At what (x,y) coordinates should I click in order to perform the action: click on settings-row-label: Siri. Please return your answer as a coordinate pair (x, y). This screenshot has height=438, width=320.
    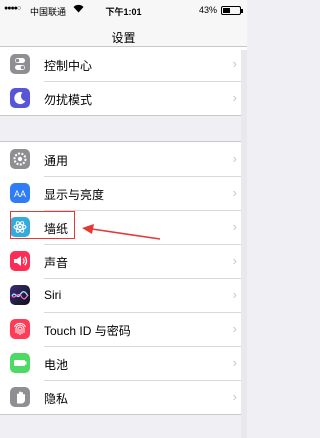
    Looking at the image, I should click on (53, 295).